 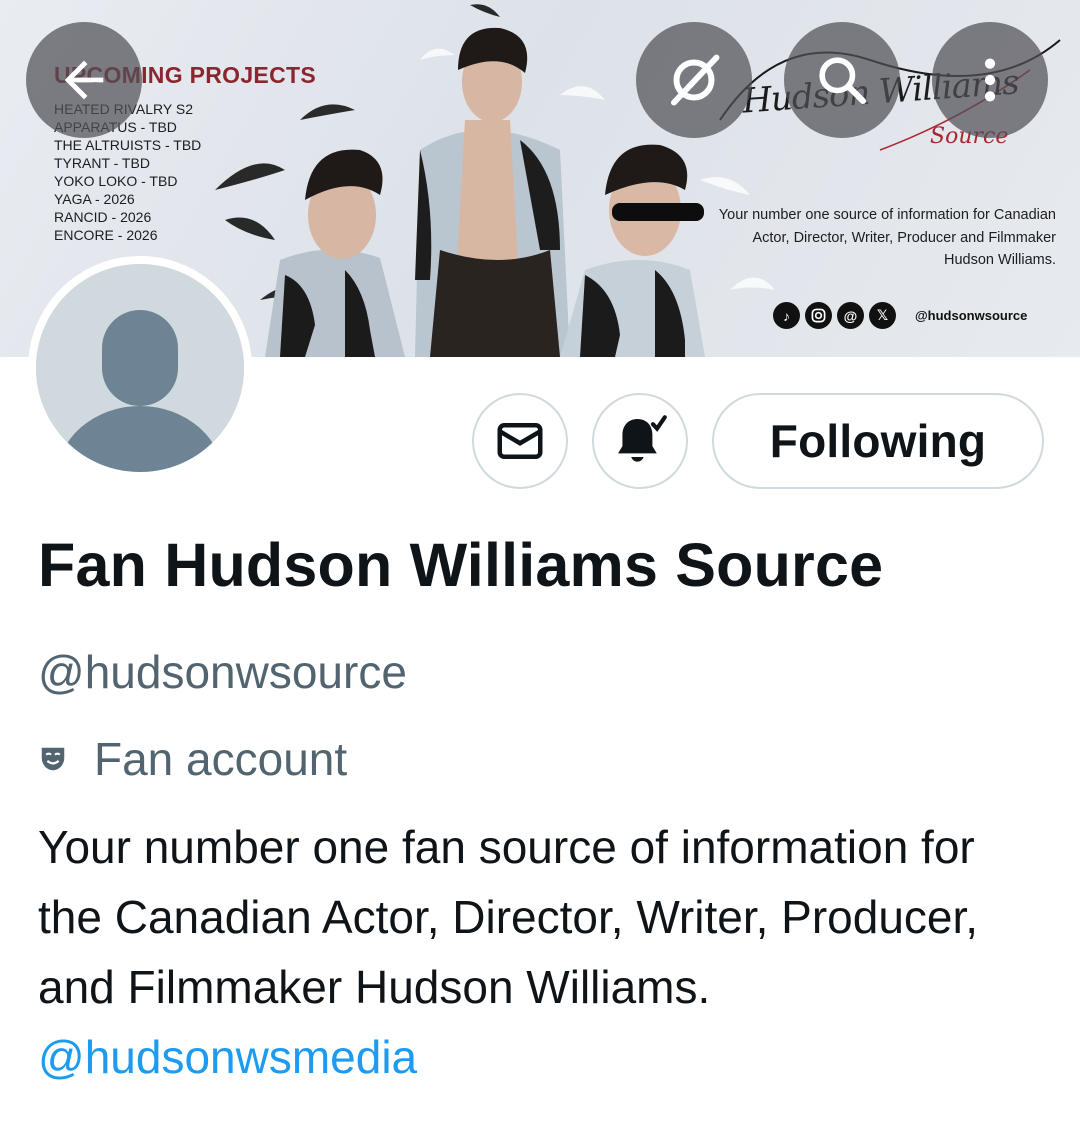 What do you see at coordinates (492, 192) in the screenshot?
I see `figure-center` at bounding box center [492, 192].